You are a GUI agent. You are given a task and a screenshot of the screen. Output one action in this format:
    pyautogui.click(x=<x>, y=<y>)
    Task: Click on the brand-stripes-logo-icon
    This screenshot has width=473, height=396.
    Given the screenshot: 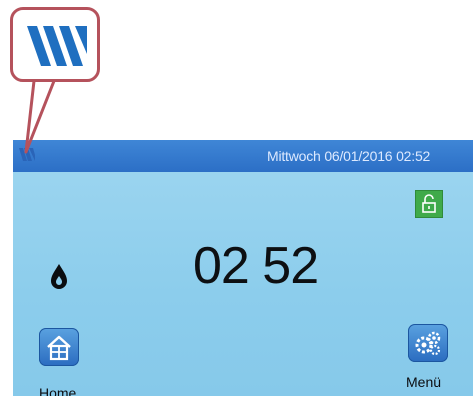 What is the action you would take?
    pyautogui.click(x=57, y=46)
    